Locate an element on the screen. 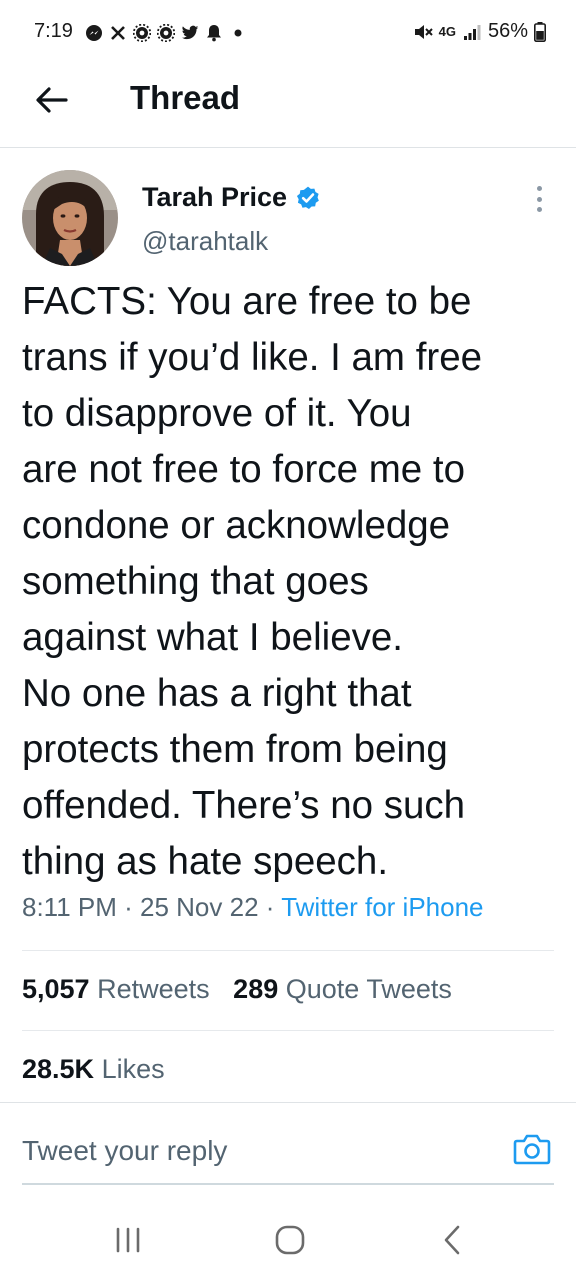  status-time: 7:19 is located at coordinates (53, 31).